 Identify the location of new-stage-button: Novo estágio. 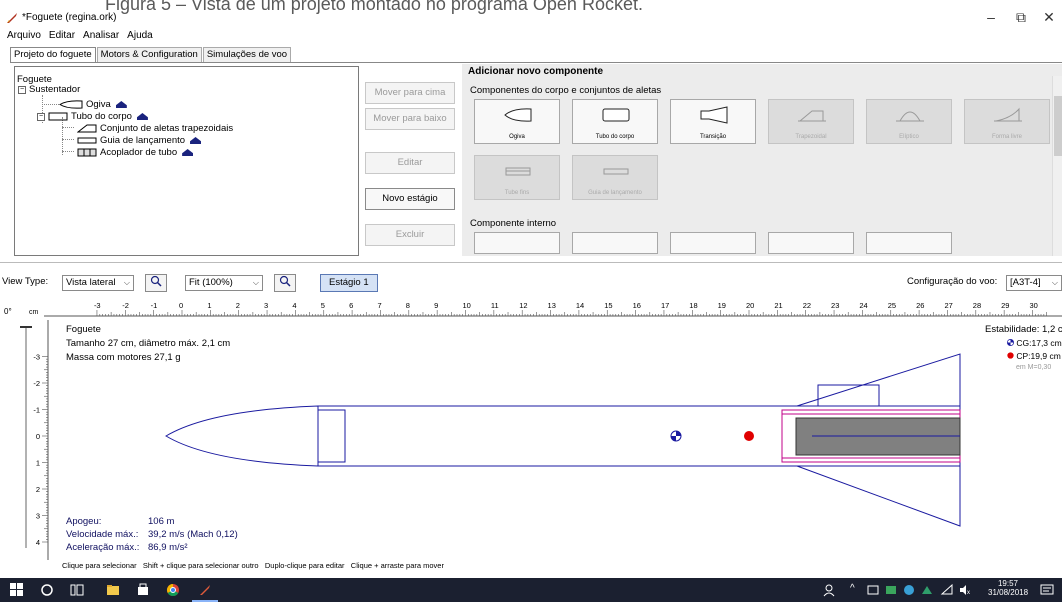
(410, 199).